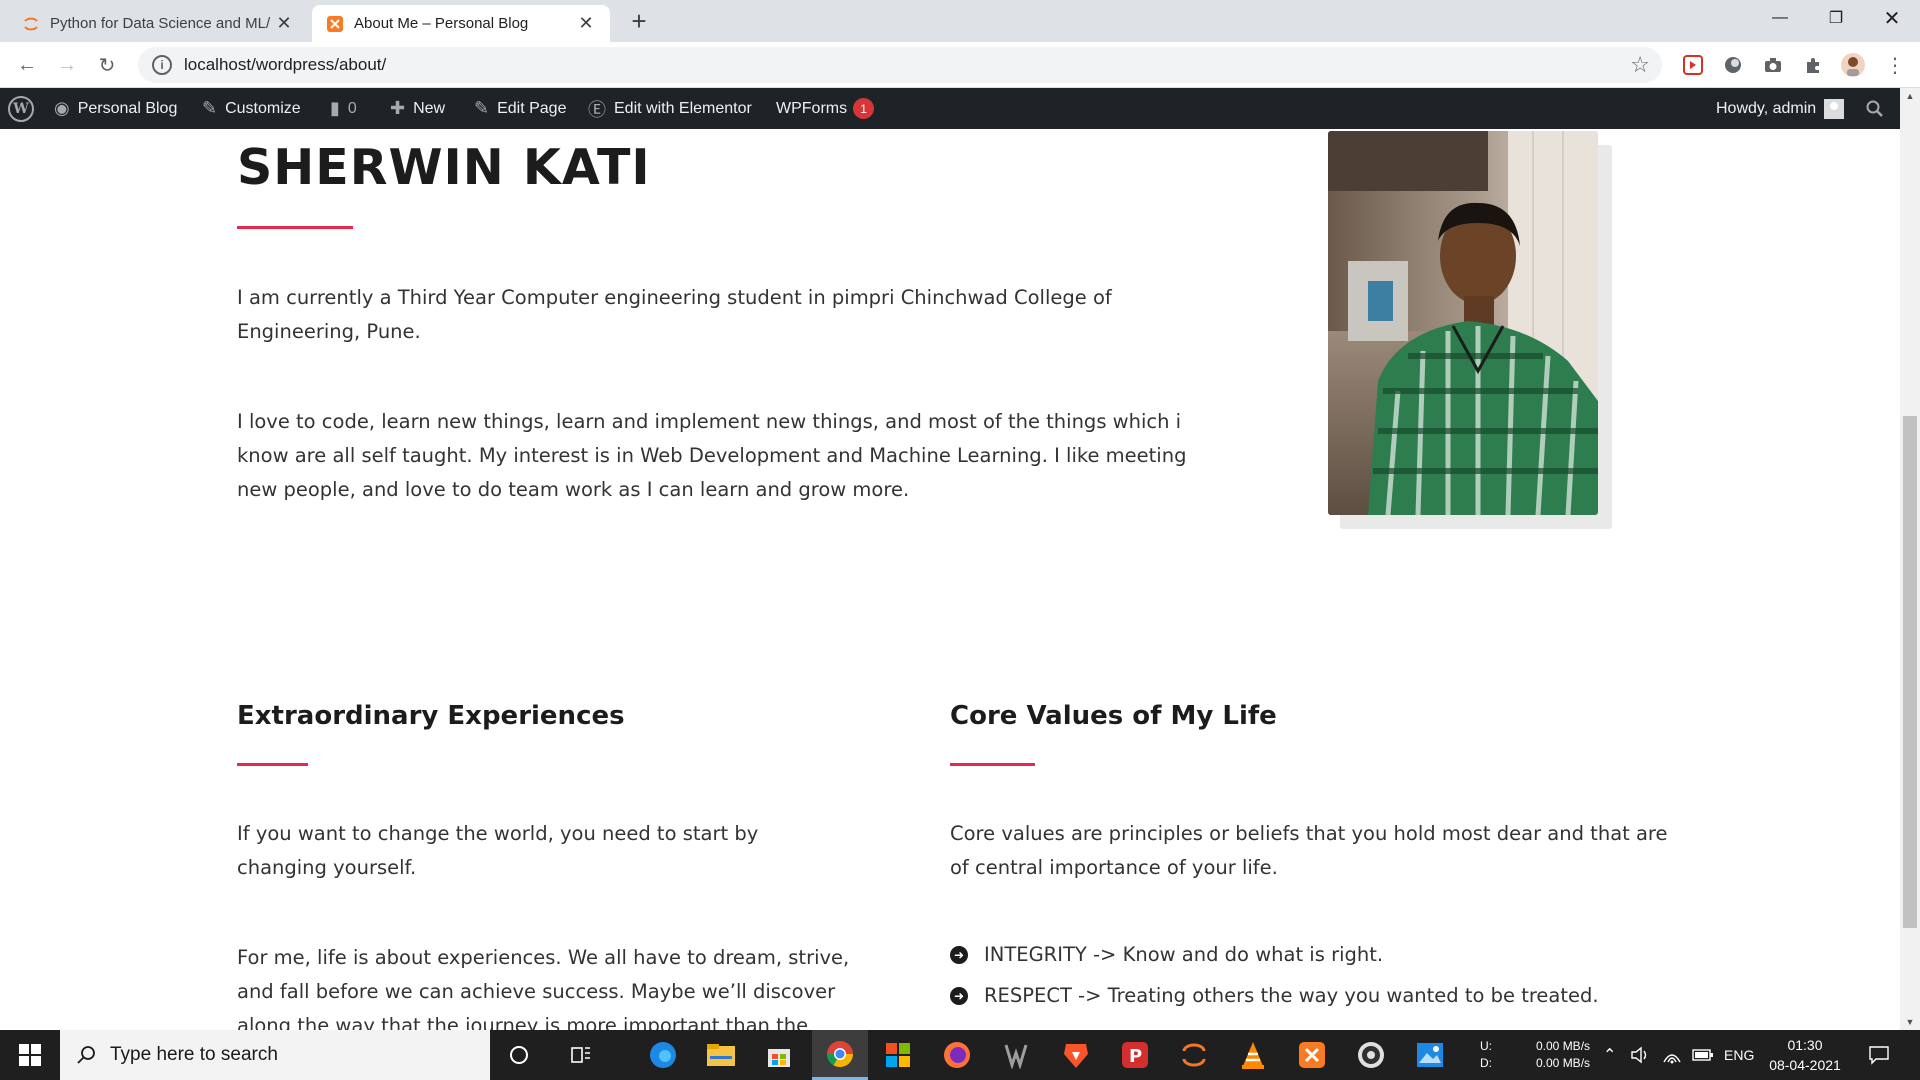  What do you see at coordinates (840, 1055) in the screenshot?
I see `chrome-taskbar-icon` at bounding box center [840, 1055].